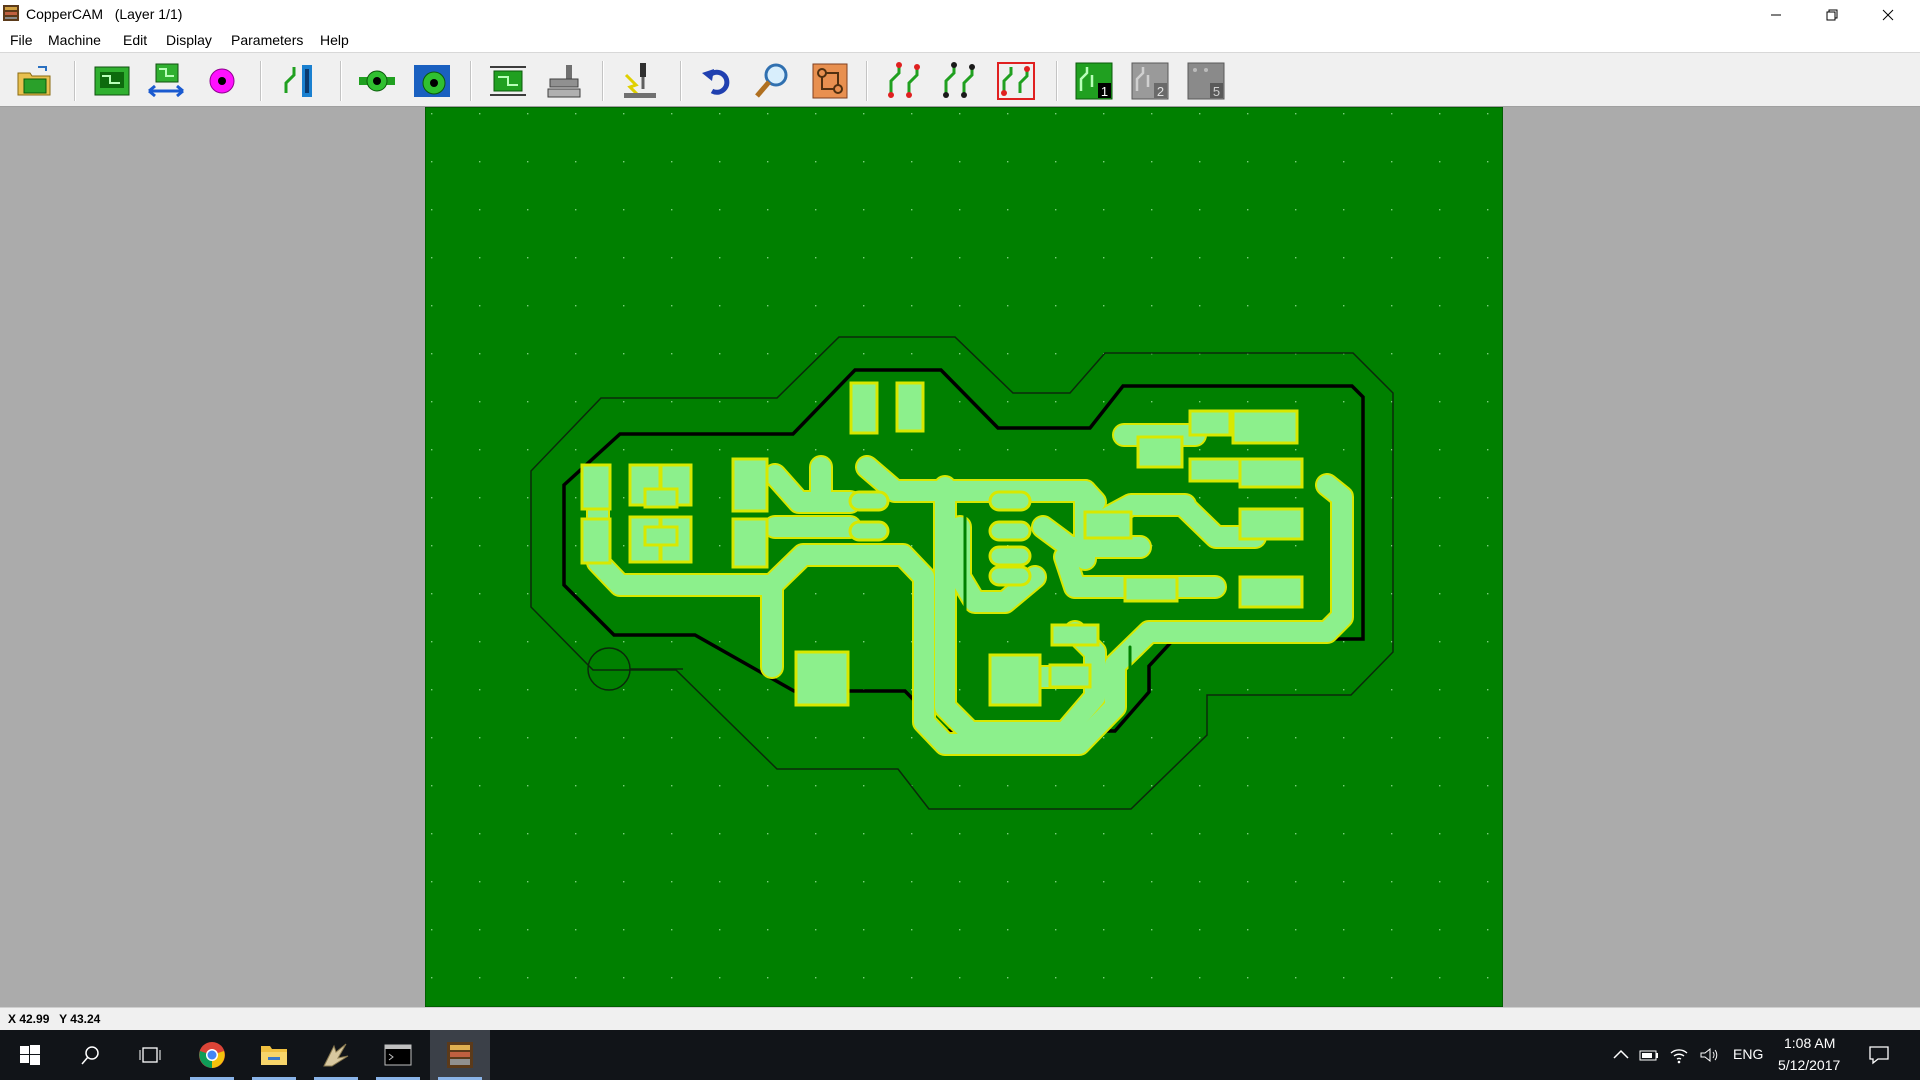  I want to click on mill-button, so click(640, 81).